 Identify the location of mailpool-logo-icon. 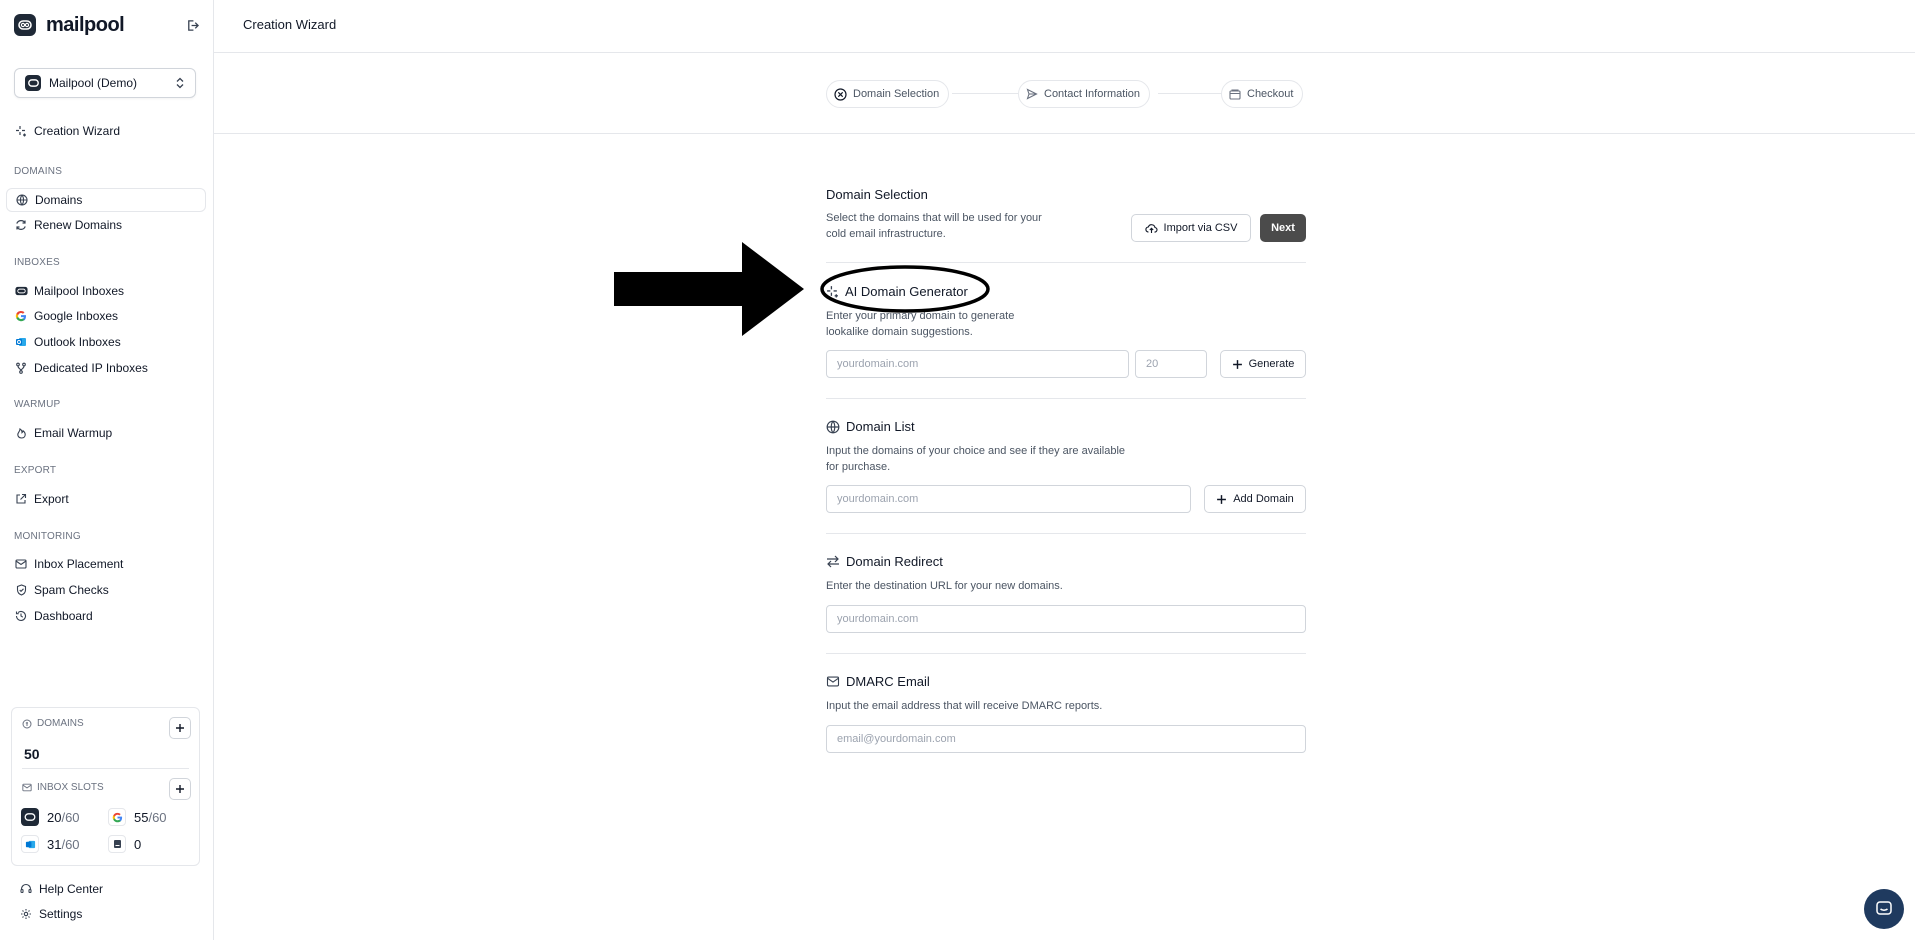
(25, 25).